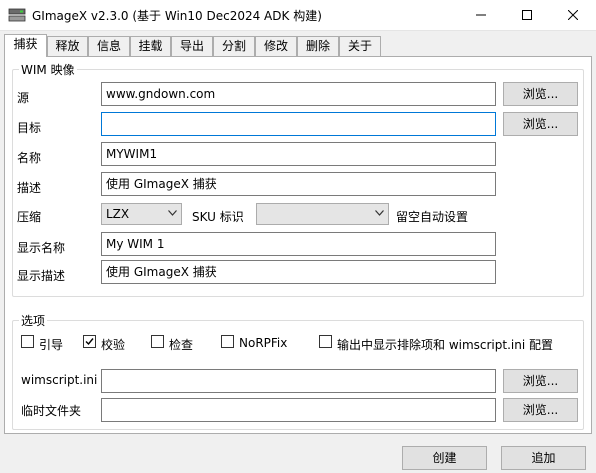 This screenshot has width=596, height=473. I want to click on tab-delete: 删除, so click(318, 46).